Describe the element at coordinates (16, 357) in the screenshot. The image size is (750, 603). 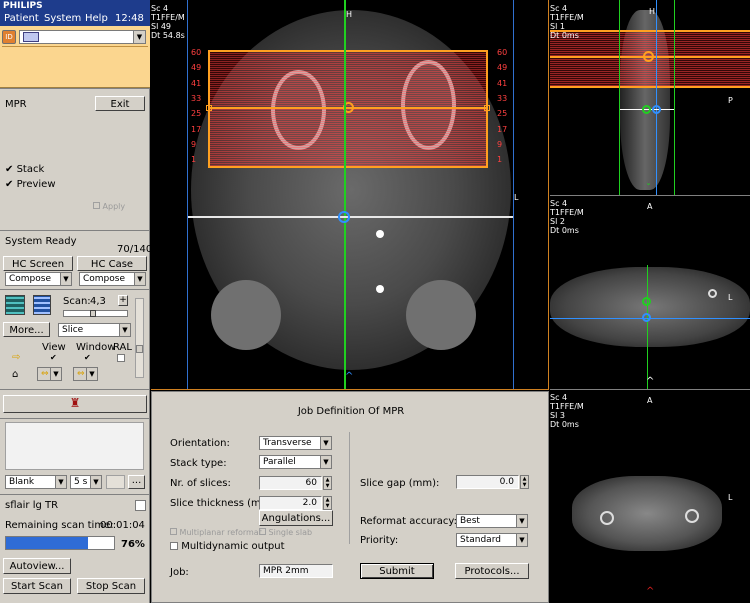
I see `arrow-pointer-icon: ⇨` at that location.